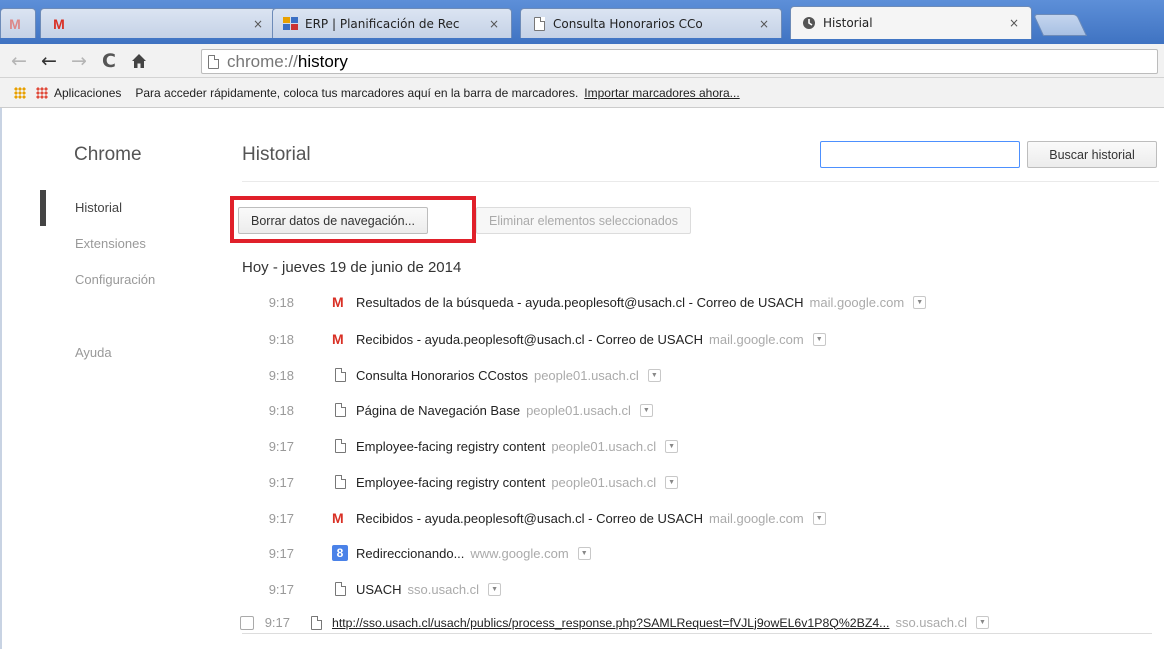 Image resolution: width=1164 pixels, height=649 pixels. Describe the element at coordinates (628, 23) in the screenshot. I see `tab-title: Consulta Honorarios CCo` at that location.